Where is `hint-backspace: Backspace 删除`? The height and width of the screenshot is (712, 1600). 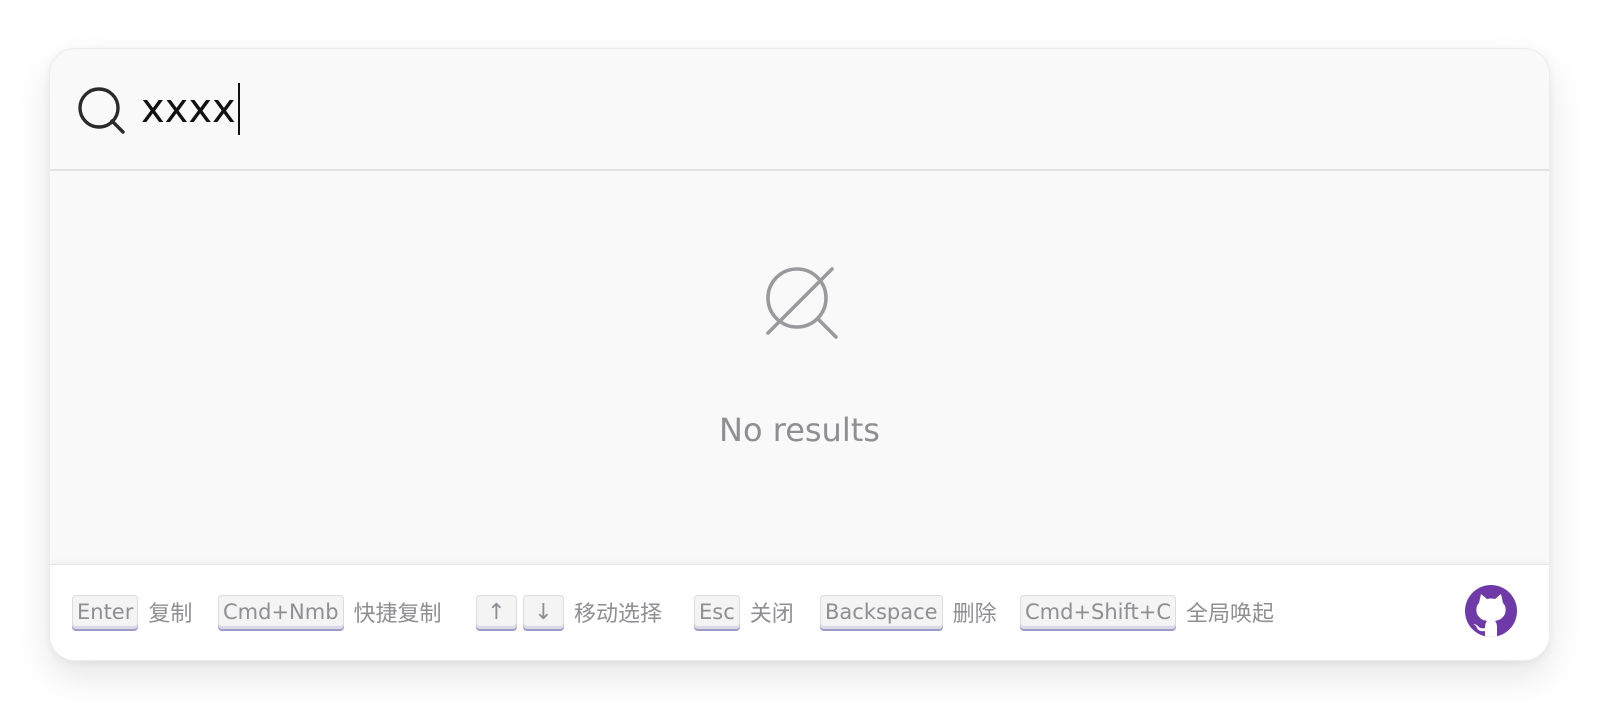 hint-backspace: Backspace 删除 is located at coordinates (908, 612).